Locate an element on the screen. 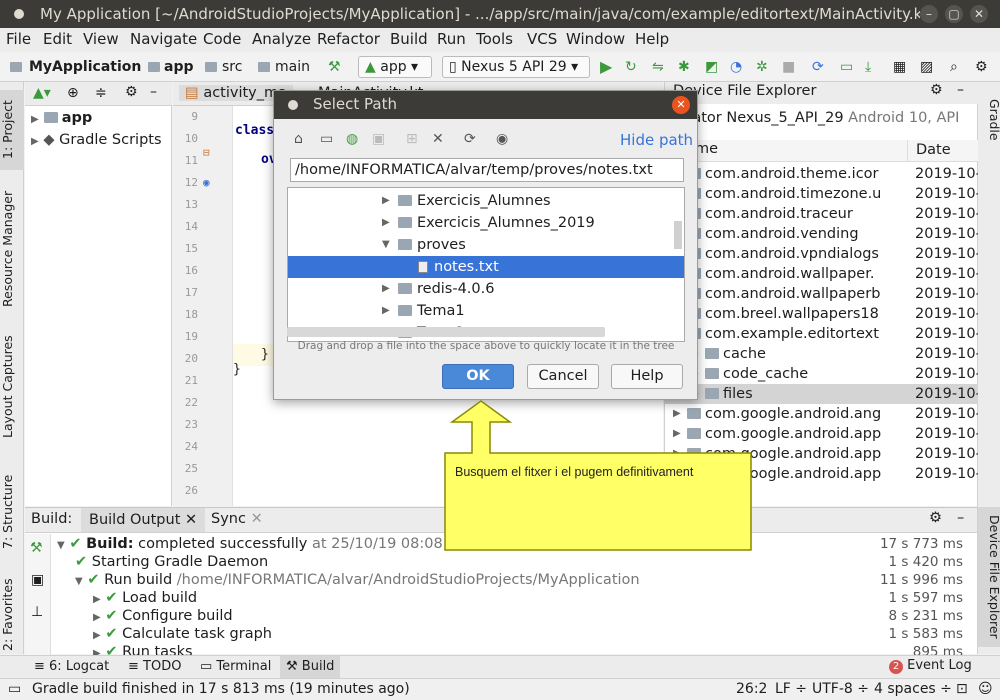 The image size is (1000, 700). home-icon: ⌂ is located at coordinates (298, 139).